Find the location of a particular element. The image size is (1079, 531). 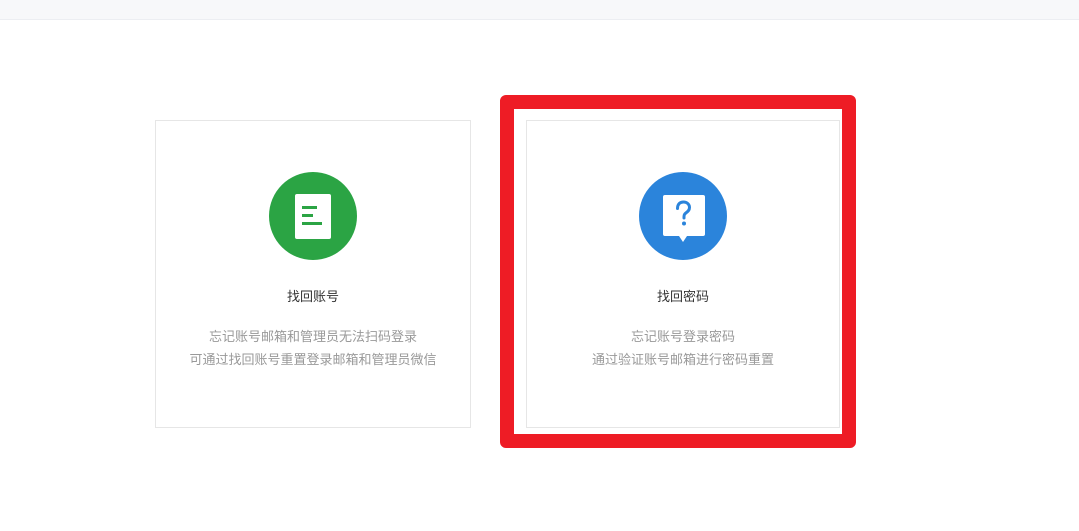

recover-account-desc-line-1: 忘记账号邮箱和管理员无法扫码登录 is located at coordinates (312, 337).